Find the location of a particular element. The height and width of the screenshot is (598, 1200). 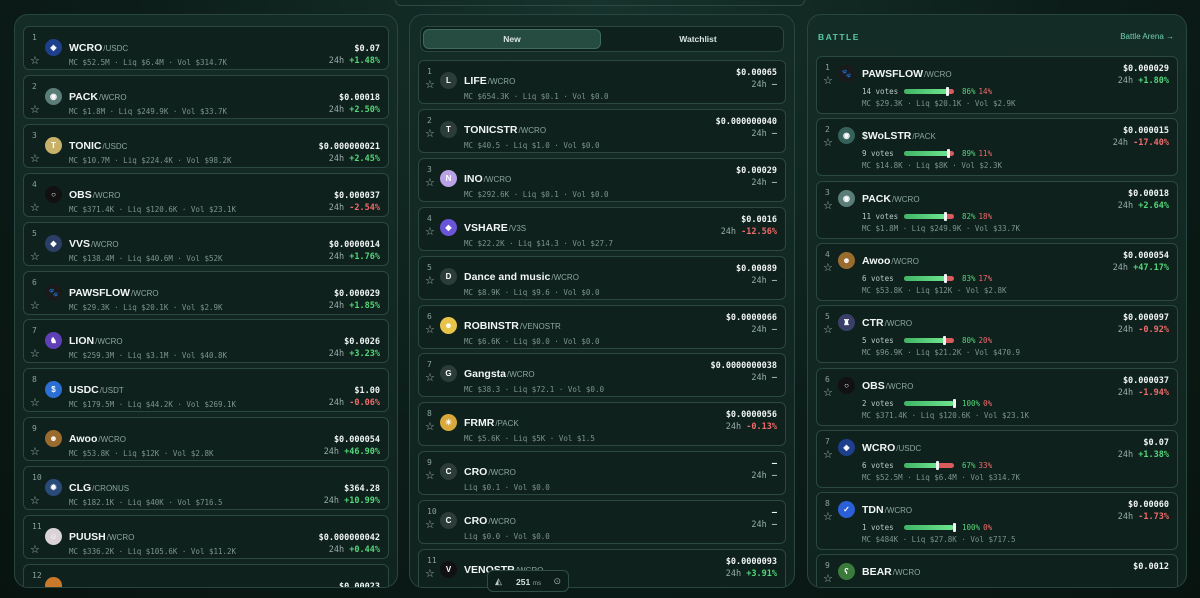

token-symbol: TDN/WCRO is located at coordinates (887, 510).